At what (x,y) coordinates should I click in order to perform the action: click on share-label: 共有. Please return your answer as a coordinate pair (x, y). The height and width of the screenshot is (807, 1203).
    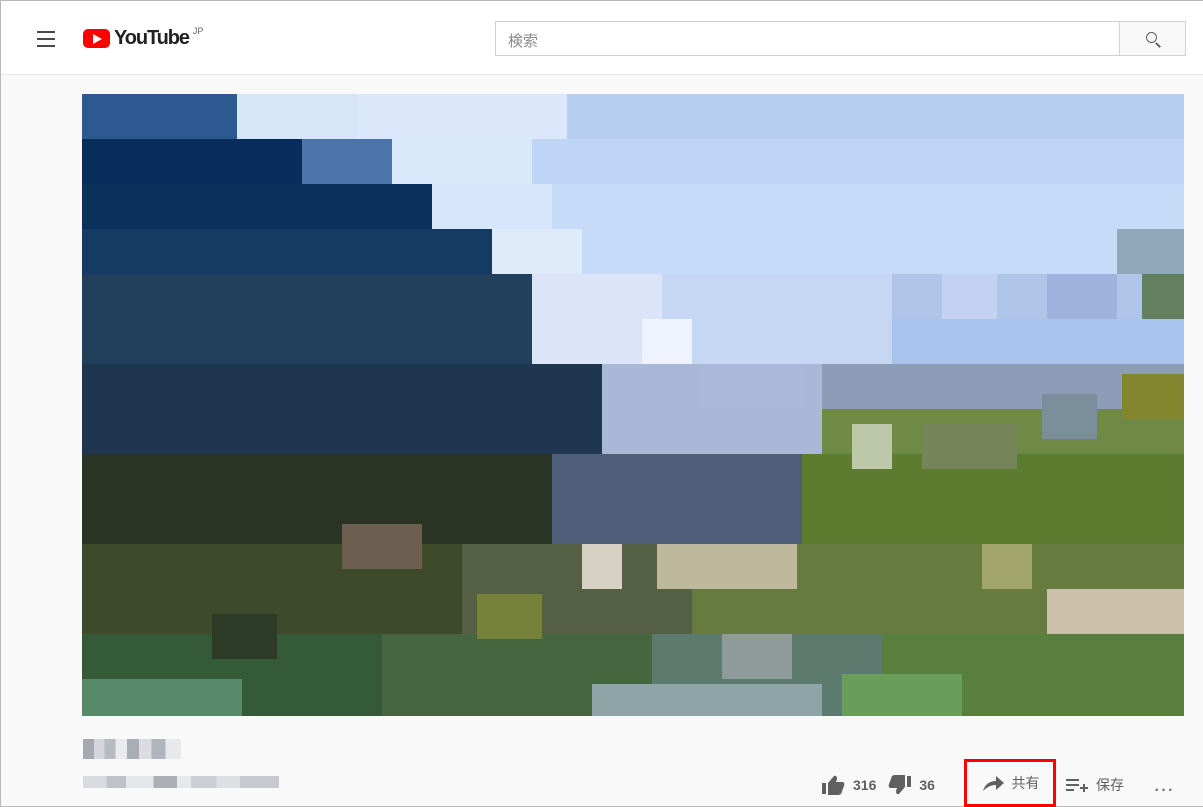
    Looking at the image, I should click on (1025, 783).